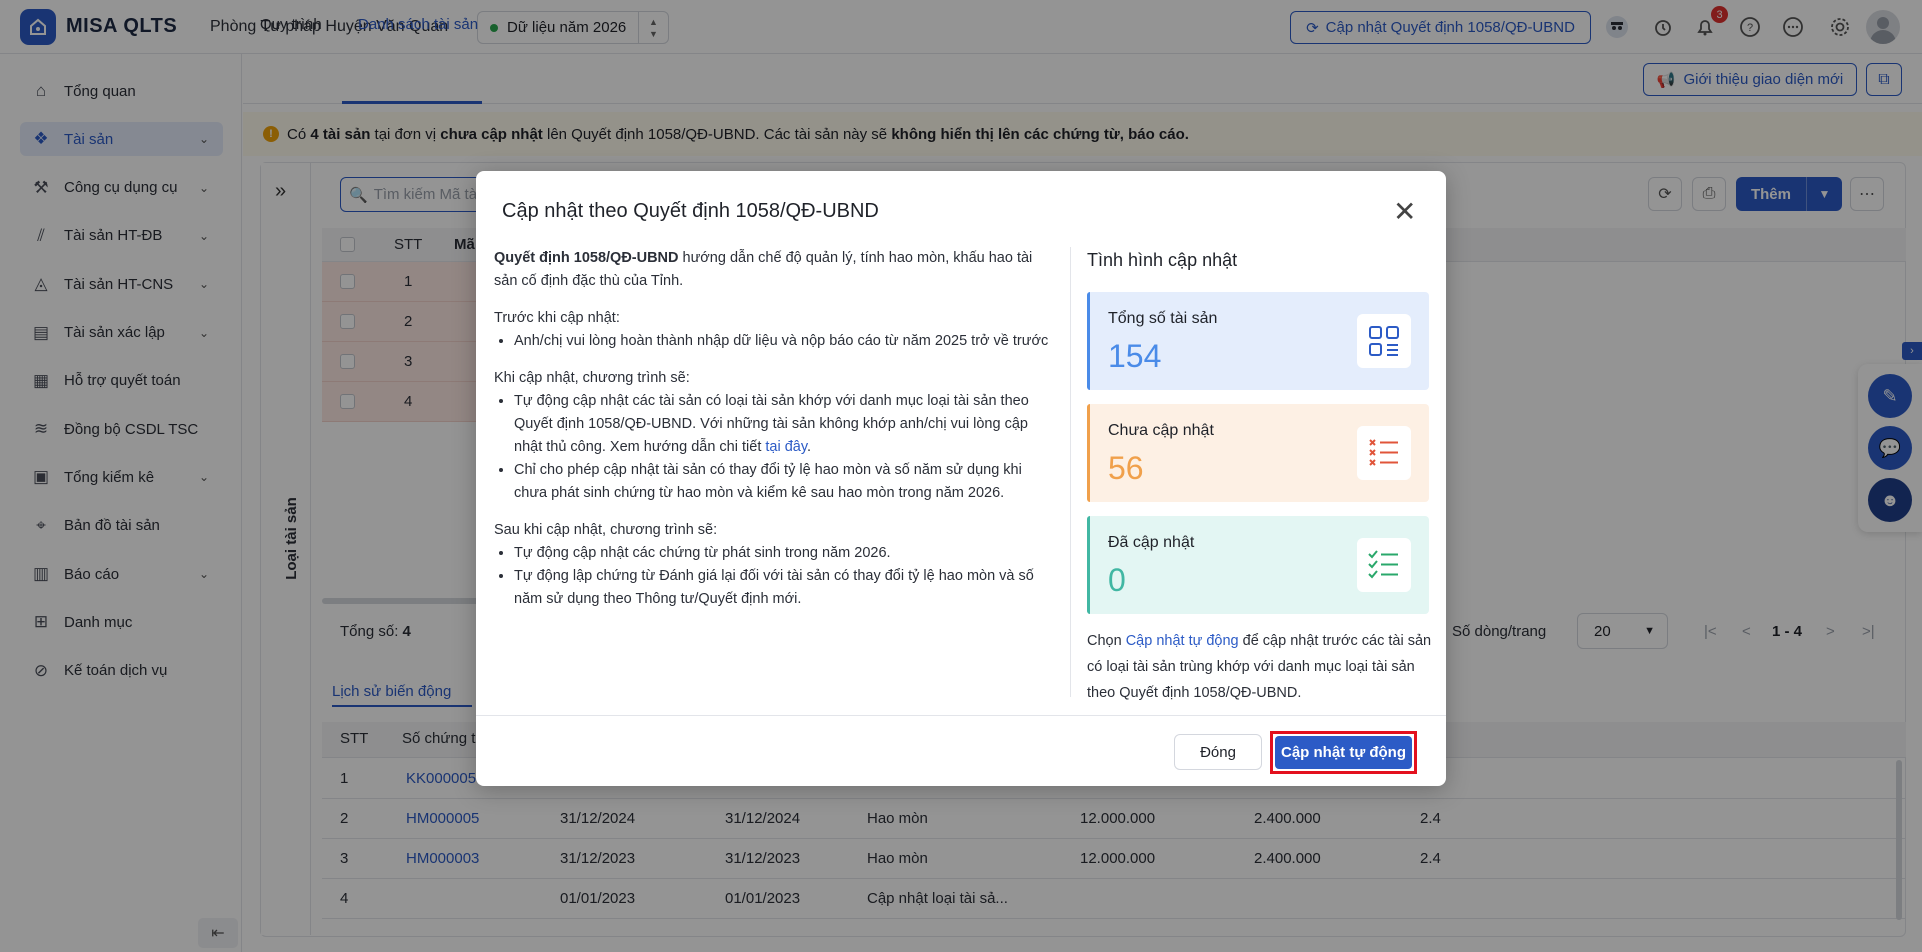  What do you see at coordinates (1258, 565) in the screenshot?
I see `stat-done-card: Đã cập nhật 0` at bounding box center [1258, 565].